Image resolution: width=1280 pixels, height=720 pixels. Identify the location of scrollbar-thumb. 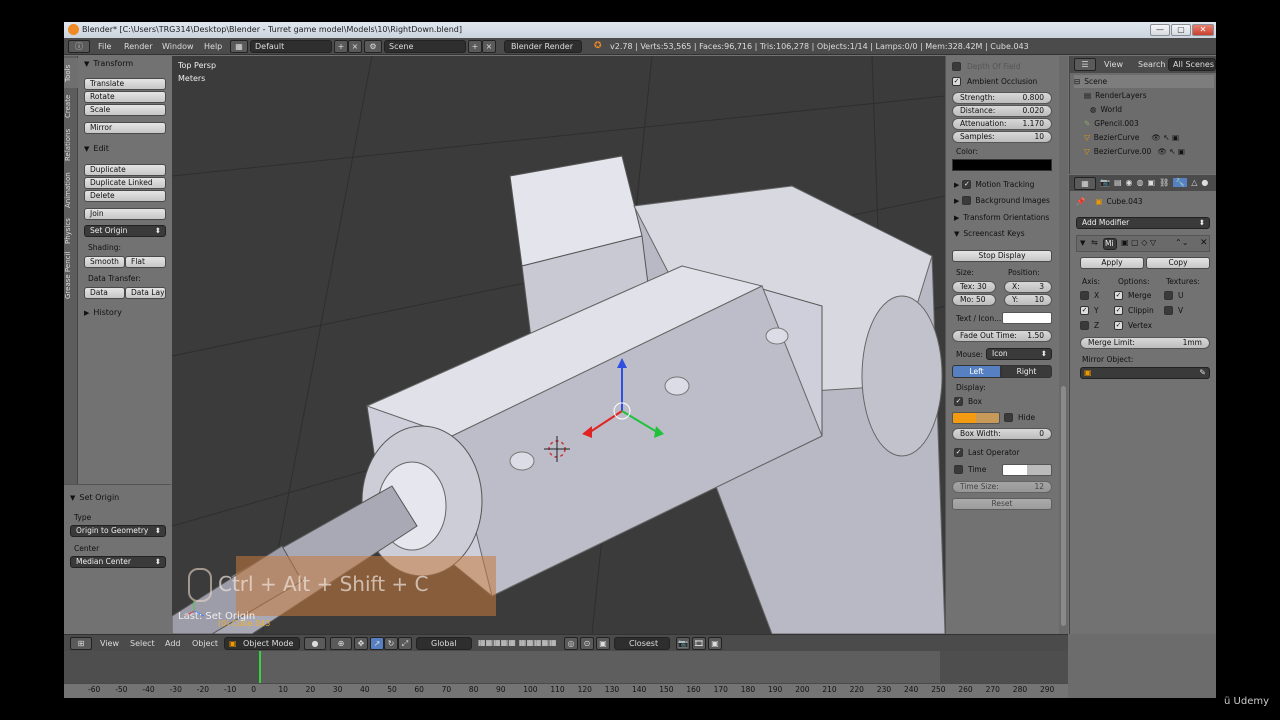
(1063, 506).